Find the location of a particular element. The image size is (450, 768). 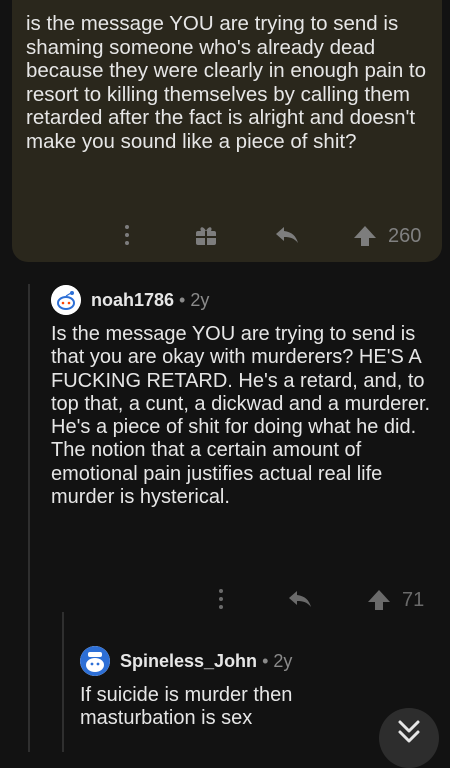

upvote-button: 71 is located at coordinates (395, 600).